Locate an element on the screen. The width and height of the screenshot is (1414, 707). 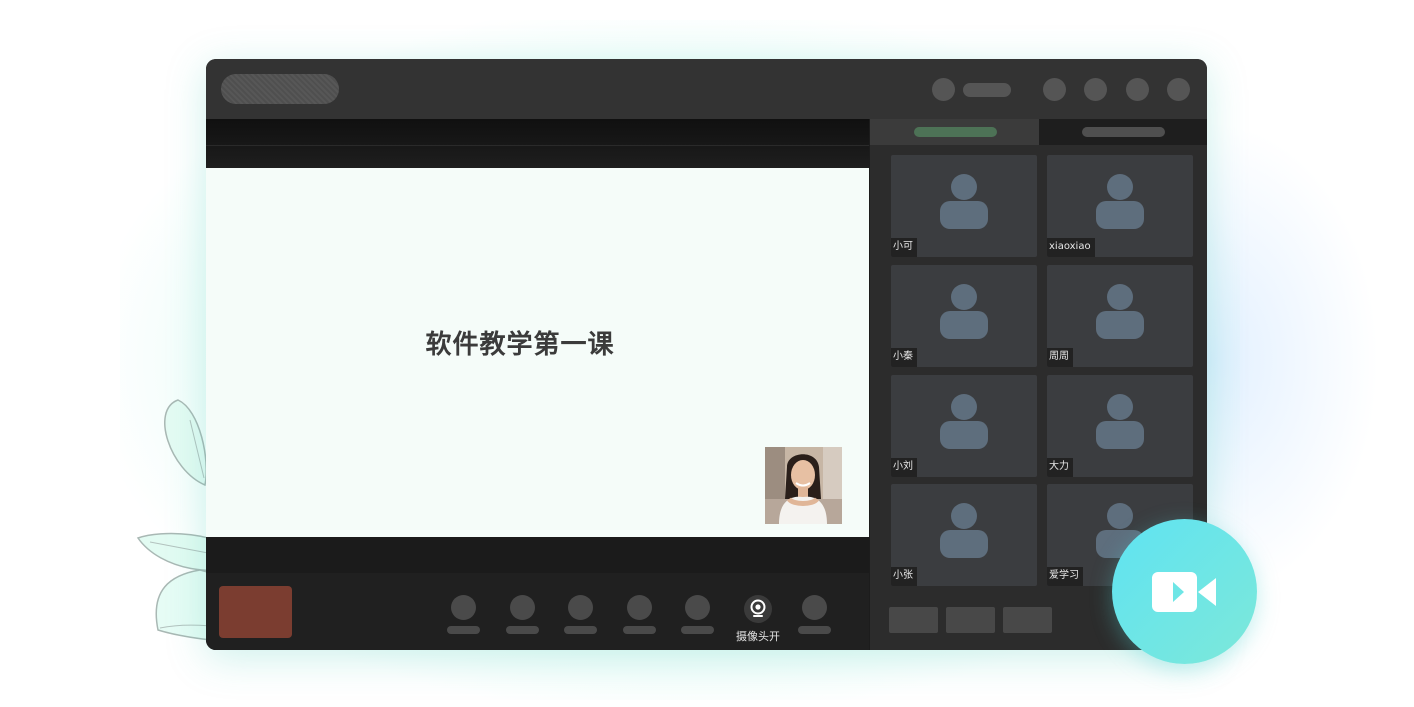
tab-chat is located at coordinates (1123, 132).